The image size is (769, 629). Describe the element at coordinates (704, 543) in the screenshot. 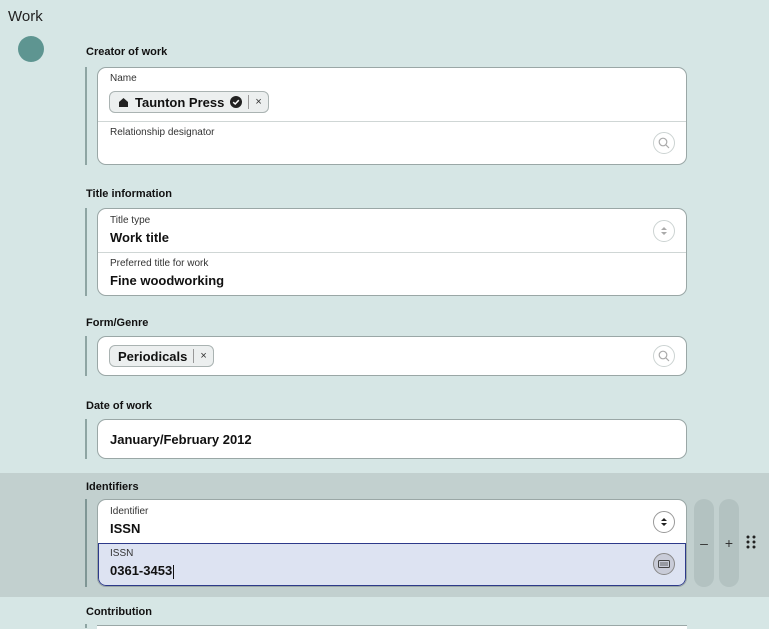

I see `remove-identifier-button: –` at that location.